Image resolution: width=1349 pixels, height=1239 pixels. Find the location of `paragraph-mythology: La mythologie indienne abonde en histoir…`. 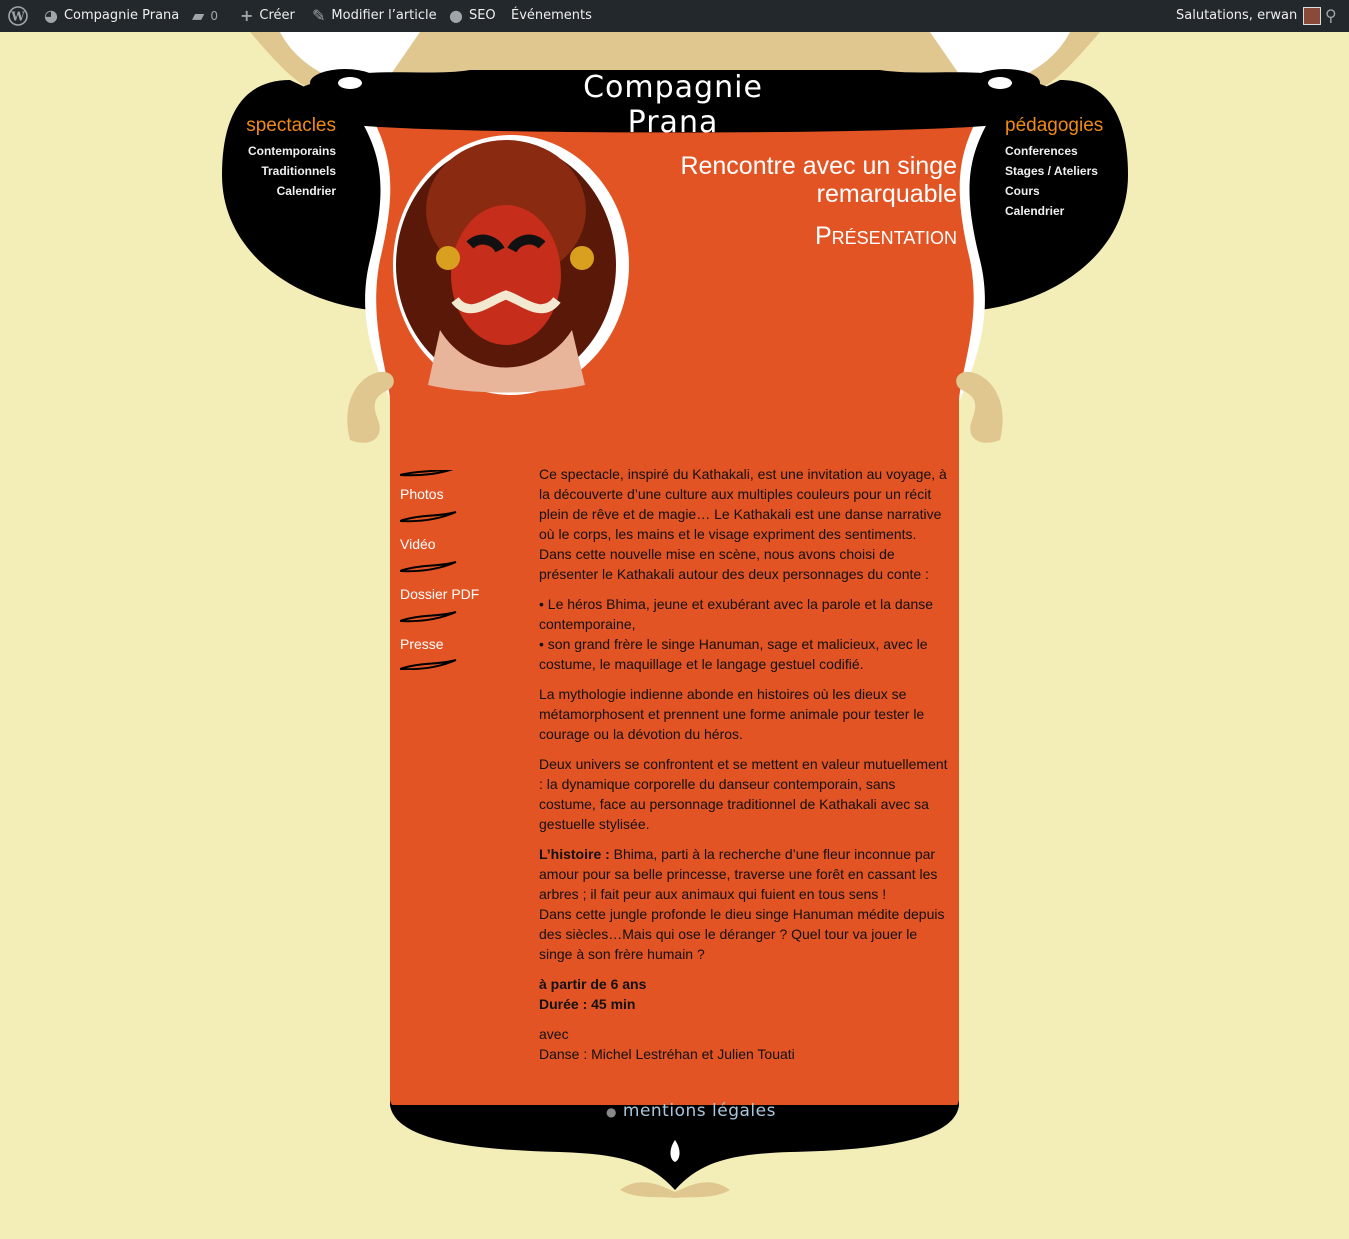

paragraph-mythology: La mythologie indienne abonde en histoir… is located at coordinates (732, 714).